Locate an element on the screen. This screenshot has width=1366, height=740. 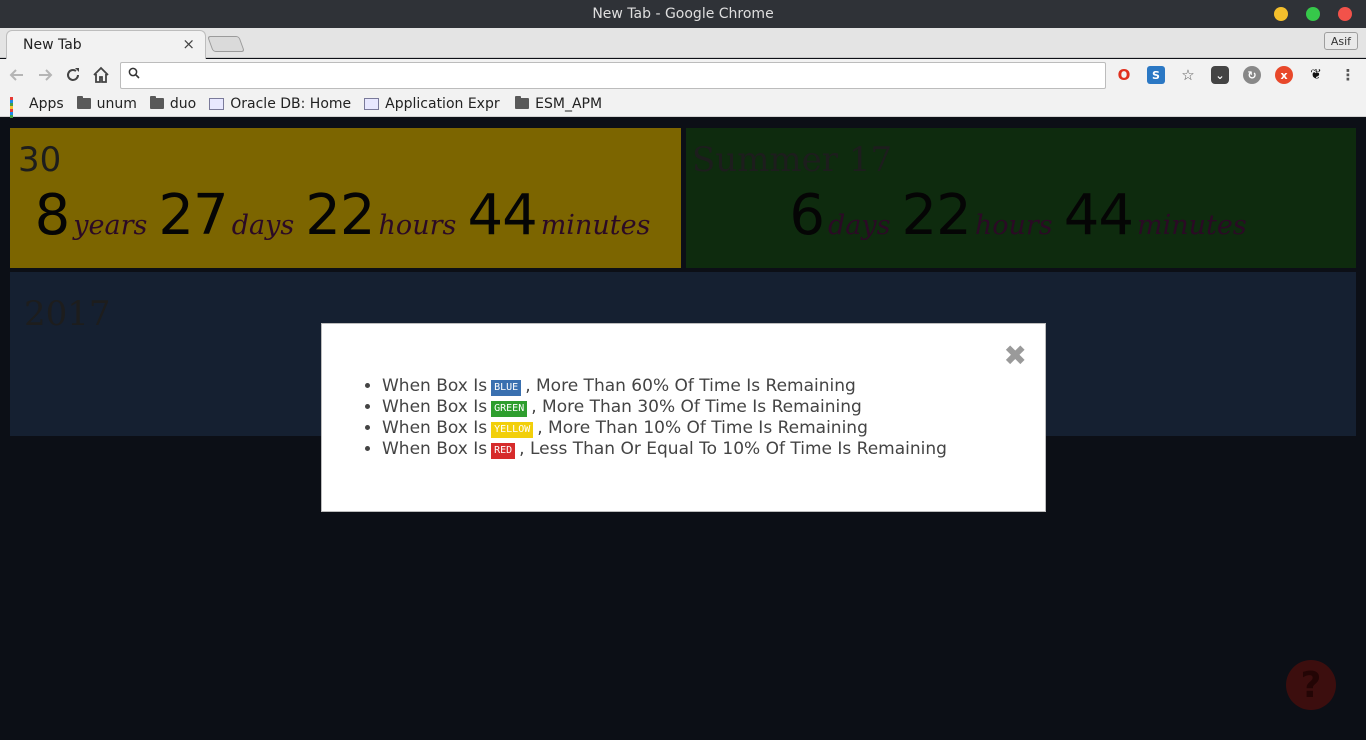
bookmark-duo: duo is located at coordinates (173, 103).